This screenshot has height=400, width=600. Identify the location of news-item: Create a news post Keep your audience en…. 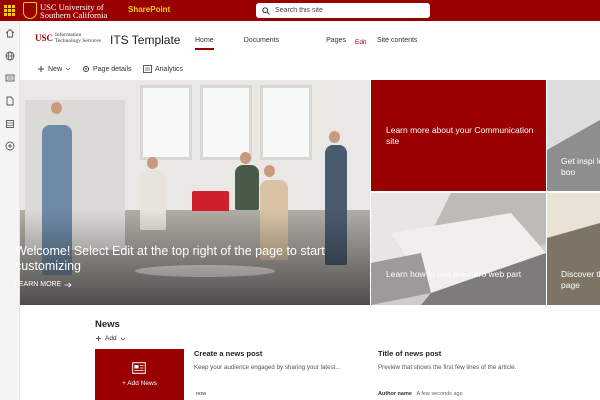
(267, 360).